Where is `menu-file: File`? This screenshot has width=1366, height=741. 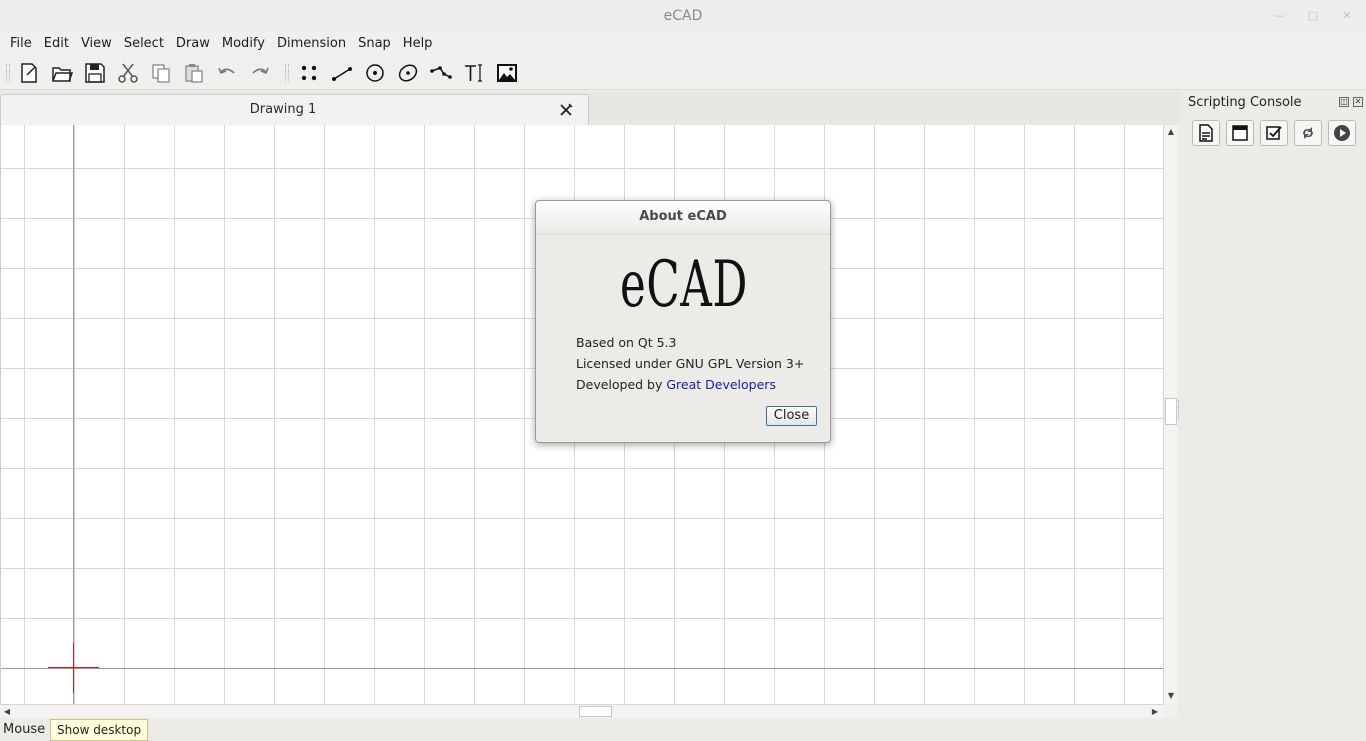 menu-file: File is located at coordinates (21, 44).